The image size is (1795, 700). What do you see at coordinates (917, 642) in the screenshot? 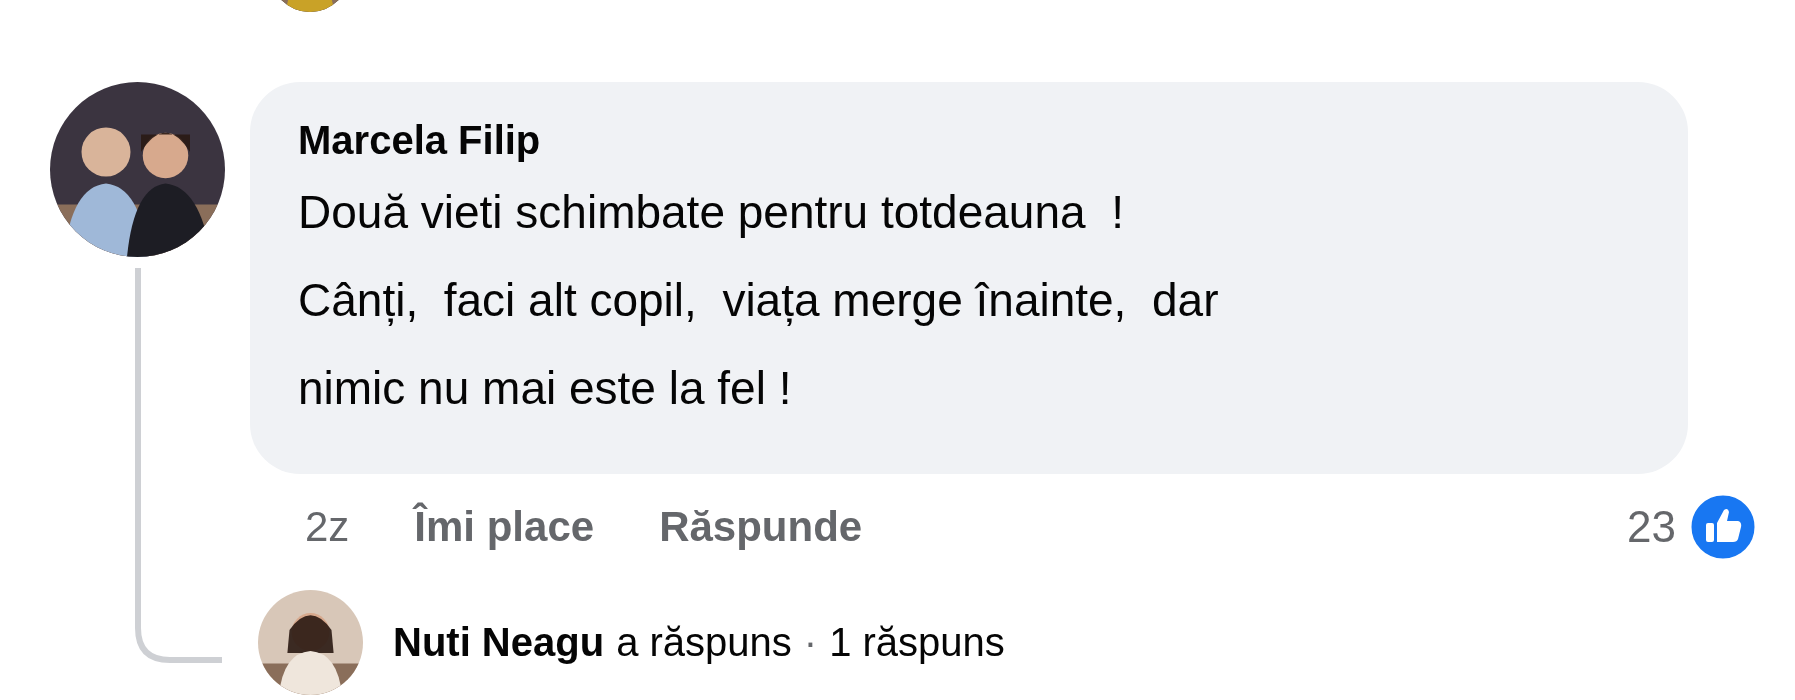
I see `reply-count: 1 răspuns` at bounding box center [917, 642].